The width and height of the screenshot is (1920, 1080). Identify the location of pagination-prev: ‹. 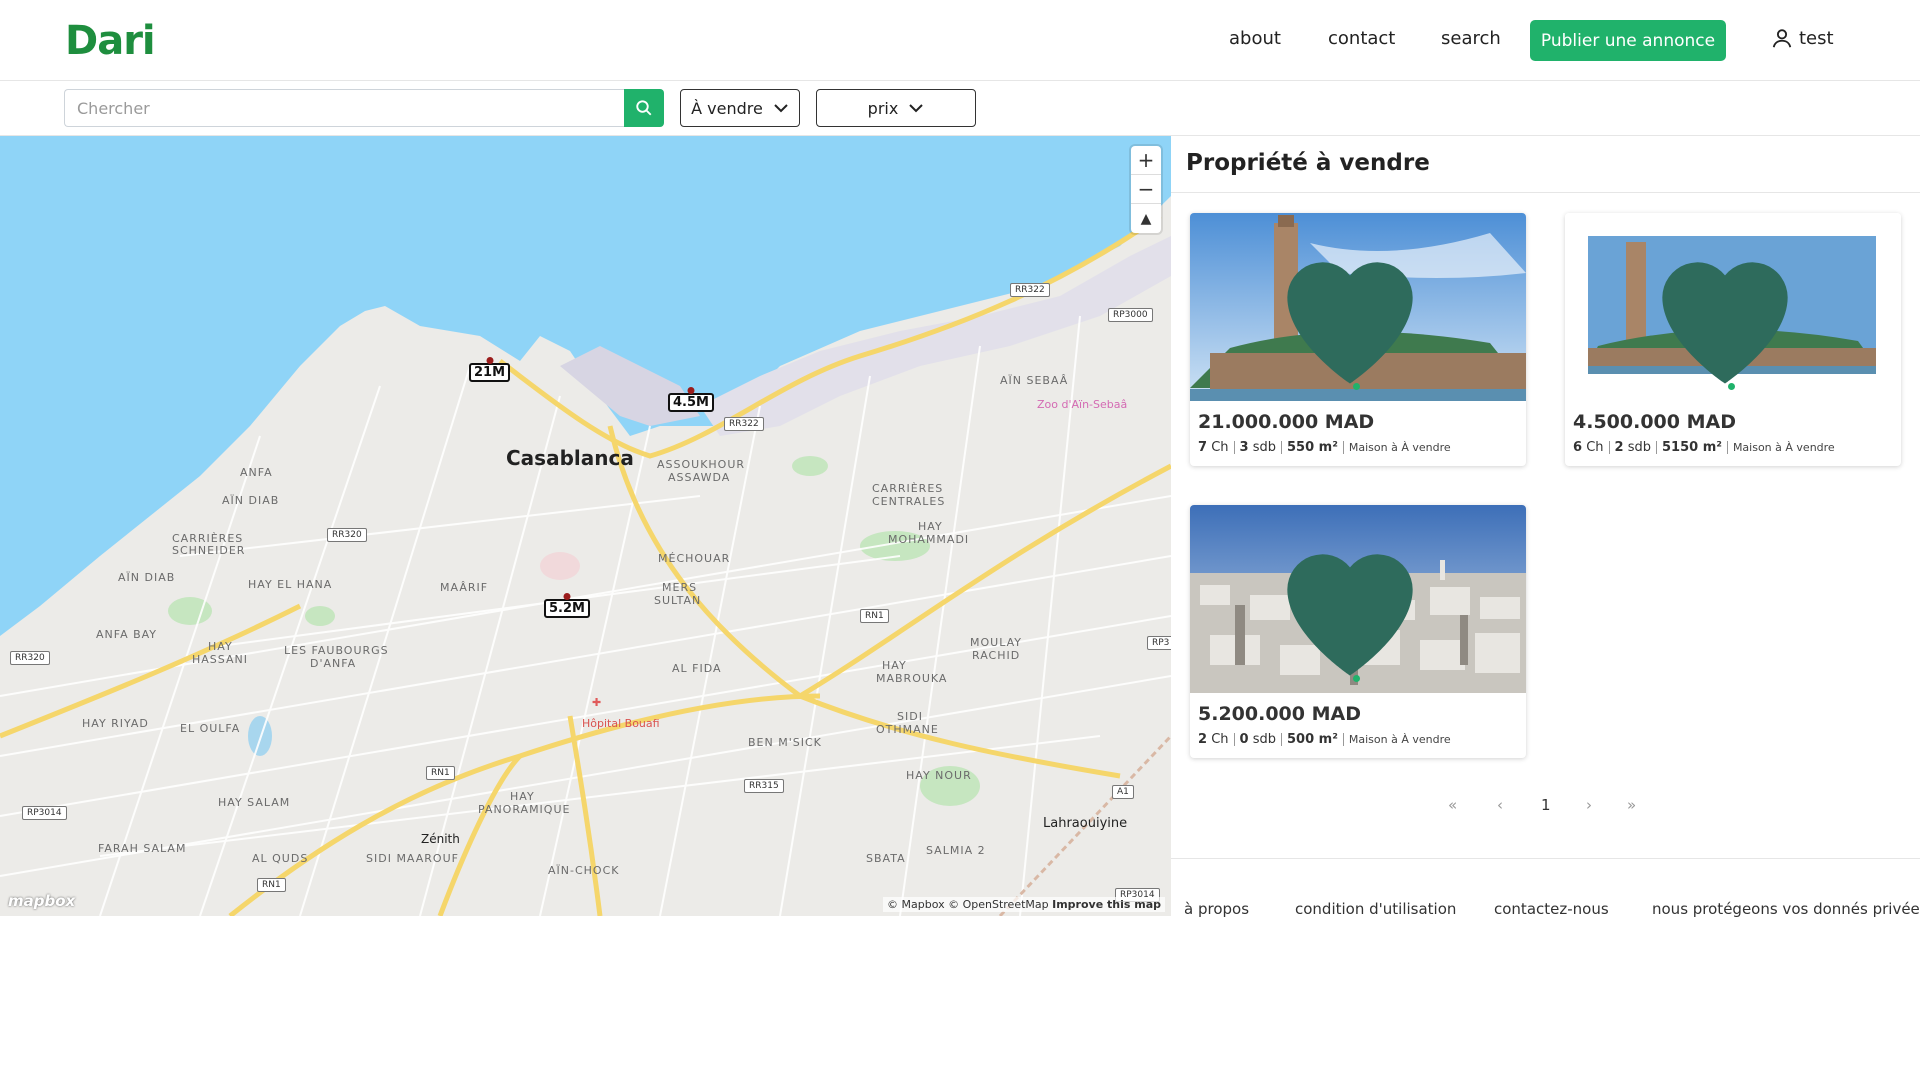
(1500, 805).